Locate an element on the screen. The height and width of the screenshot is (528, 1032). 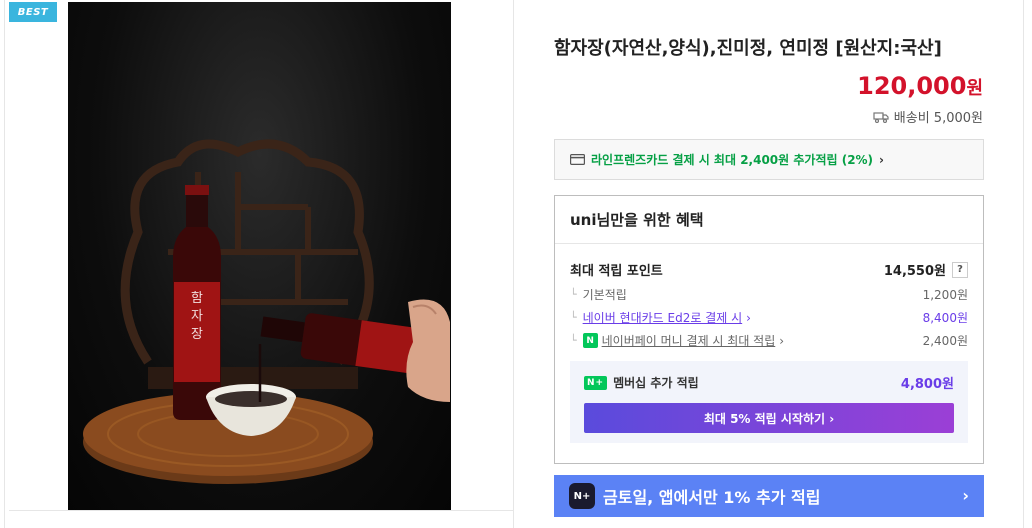
help-icon: ? is located at coordinates (960, 269).